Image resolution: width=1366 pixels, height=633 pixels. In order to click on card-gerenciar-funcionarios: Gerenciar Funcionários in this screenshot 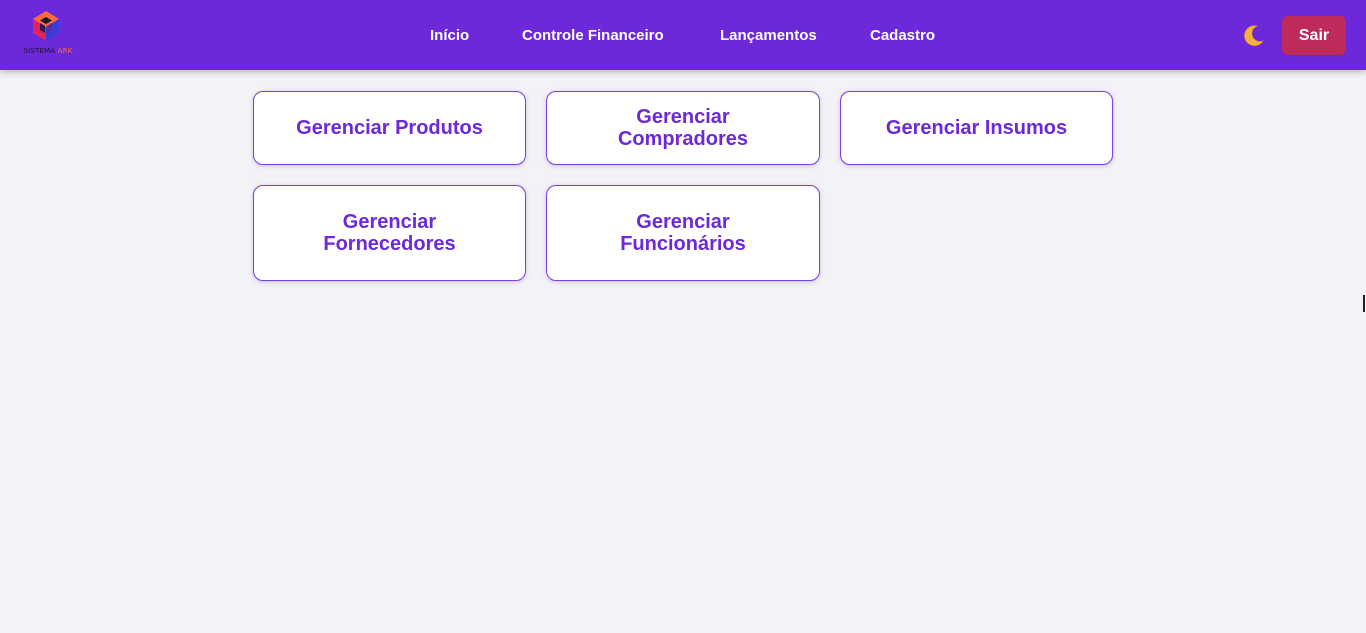, I will do `click(683, 233)`.